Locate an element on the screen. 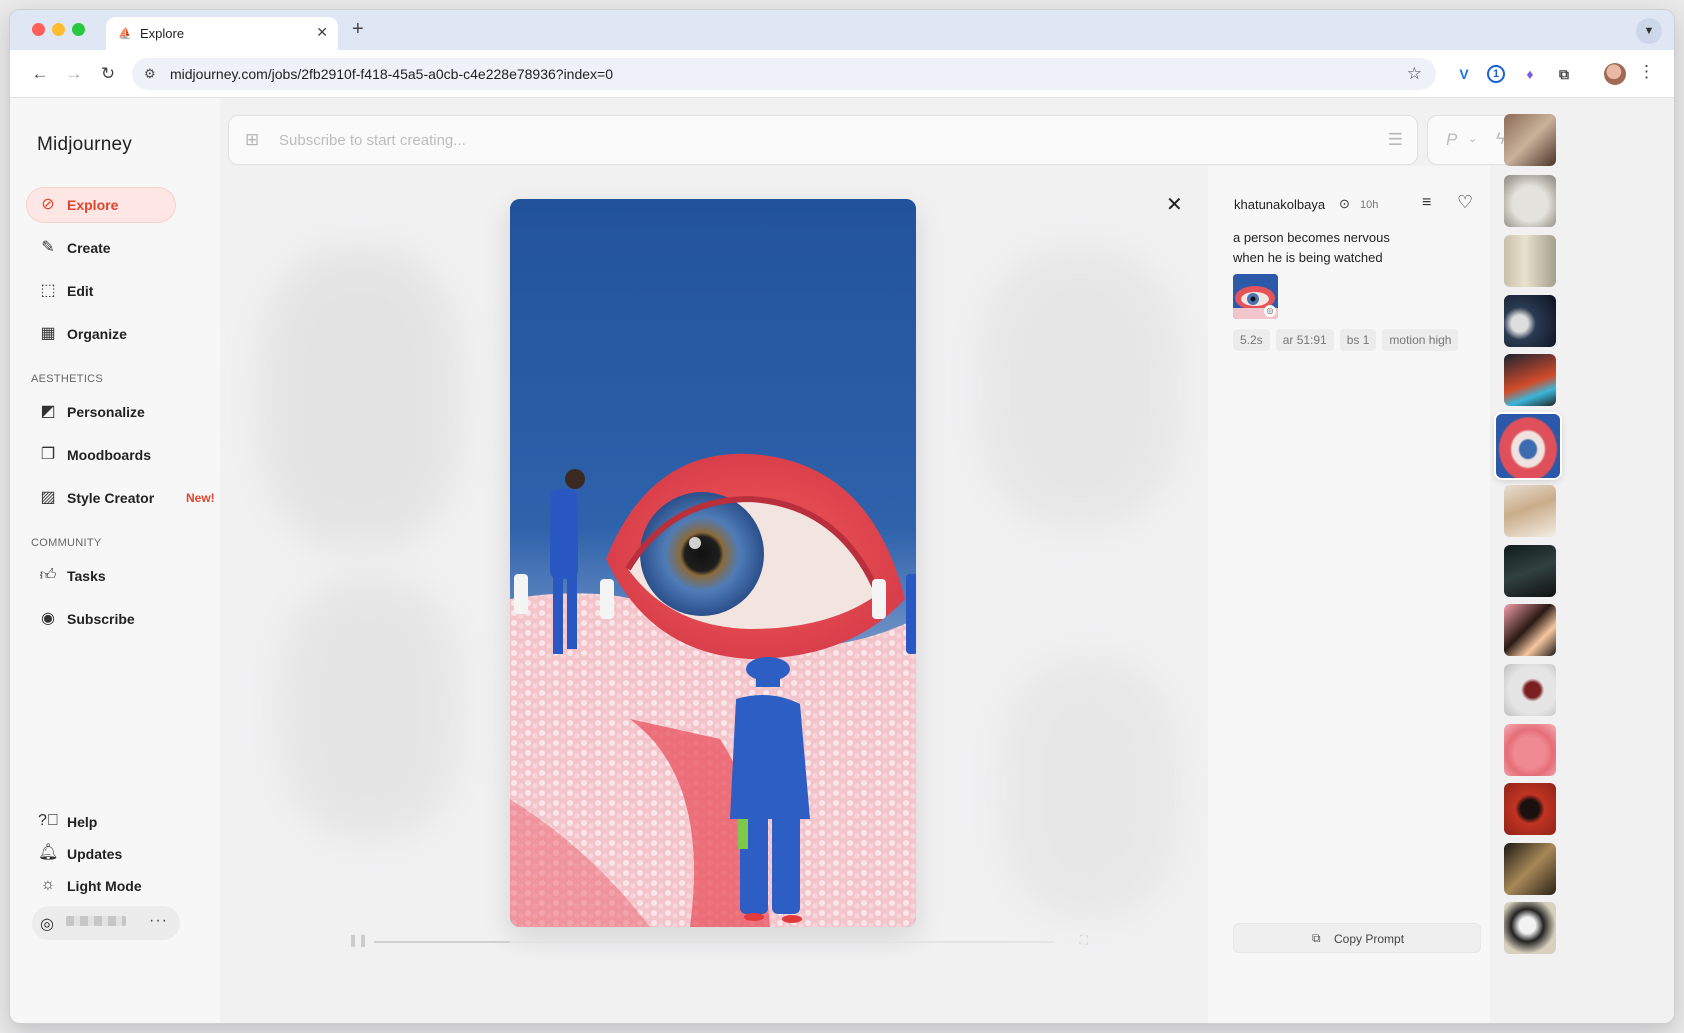  vee-extension-icon: V is located at coordinates (1464, 74).